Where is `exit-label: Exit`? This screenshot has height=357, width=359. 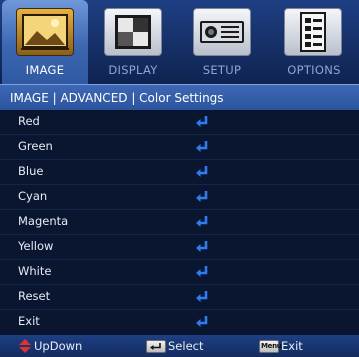 exit-label: Exit is located at coordinates (292, 346).